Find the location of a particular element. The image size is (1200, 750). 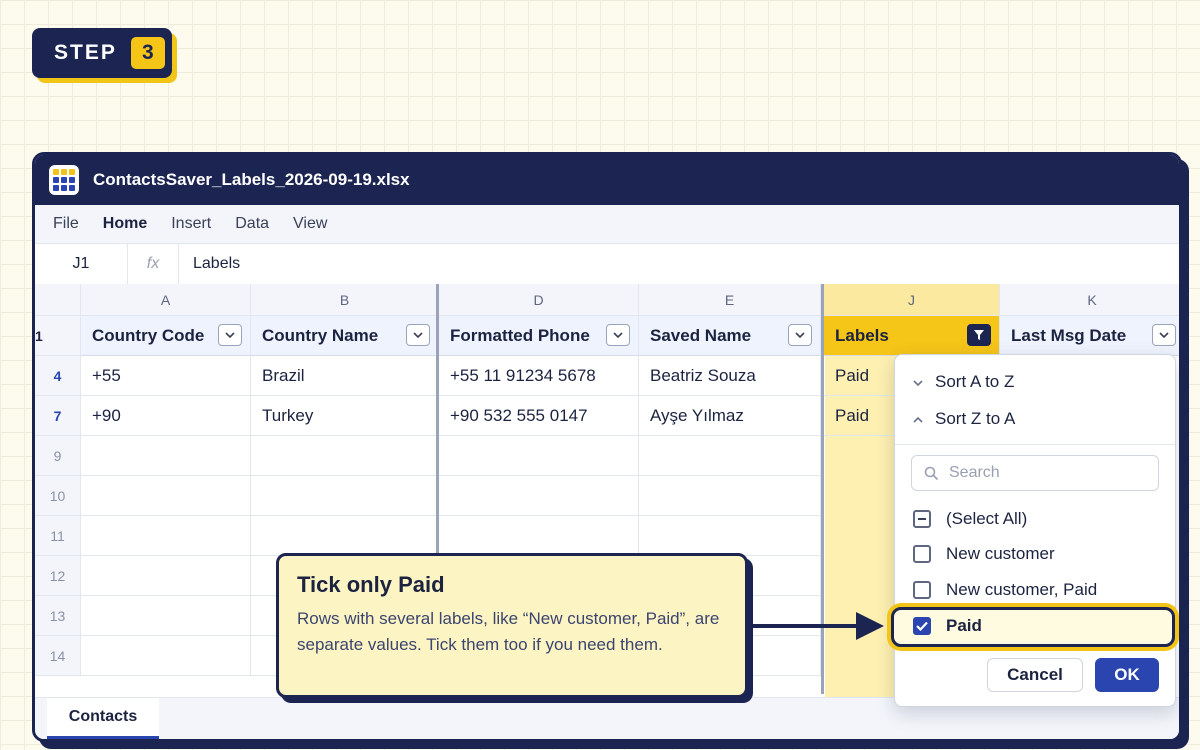

step-label: STEP is located at coordinates (85, 52).